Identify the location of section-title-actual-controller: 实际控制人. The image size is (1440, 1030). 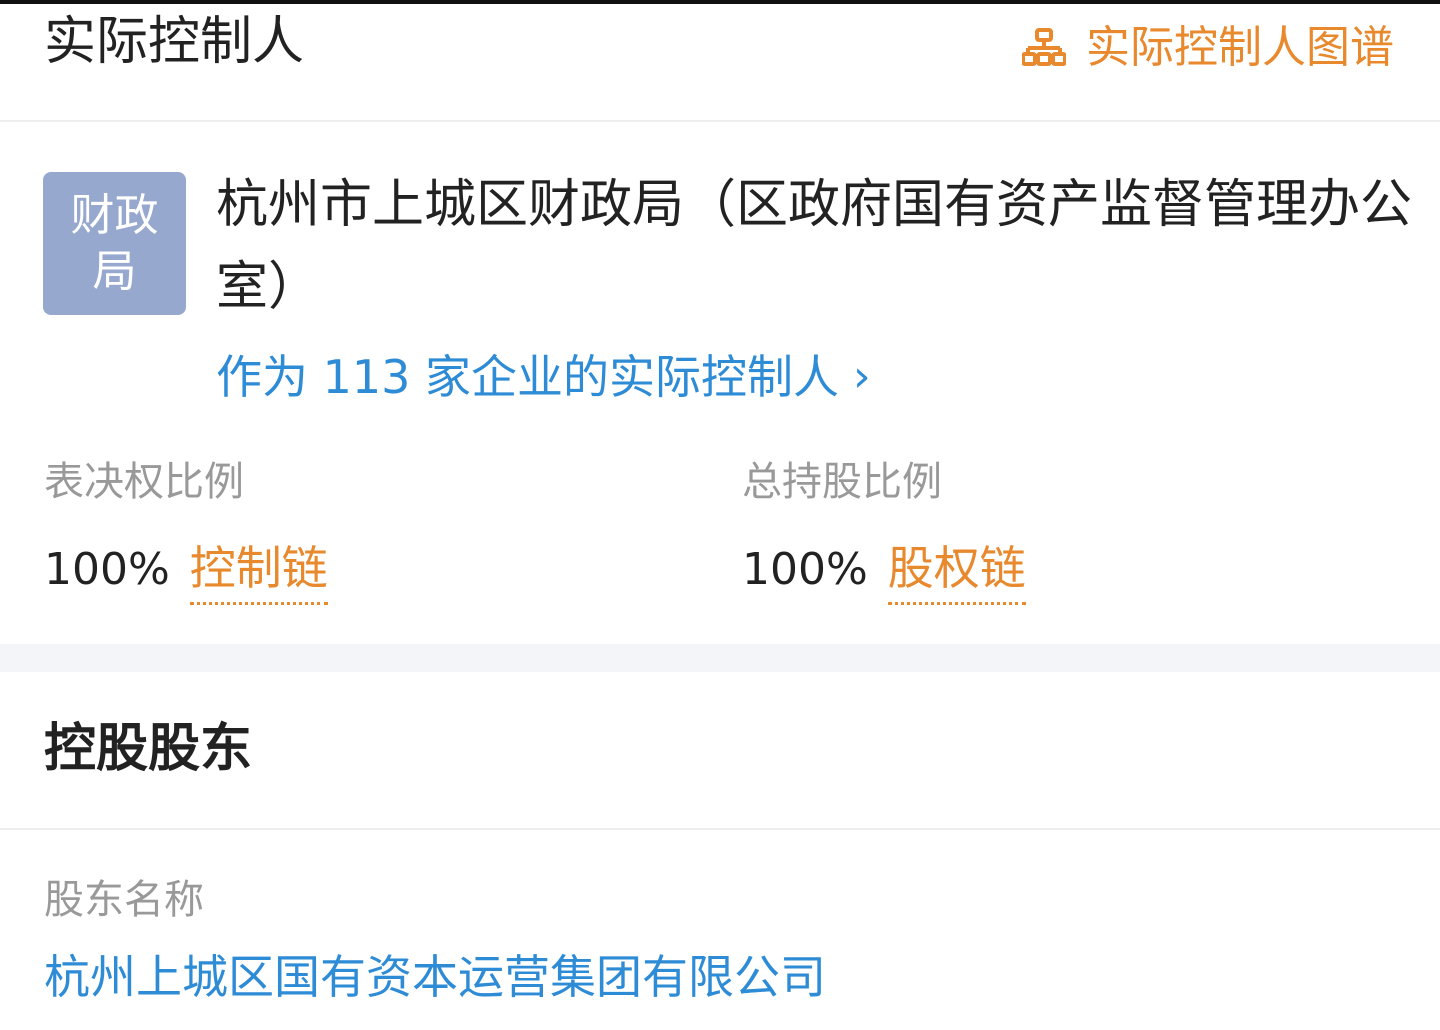
(174, 42).